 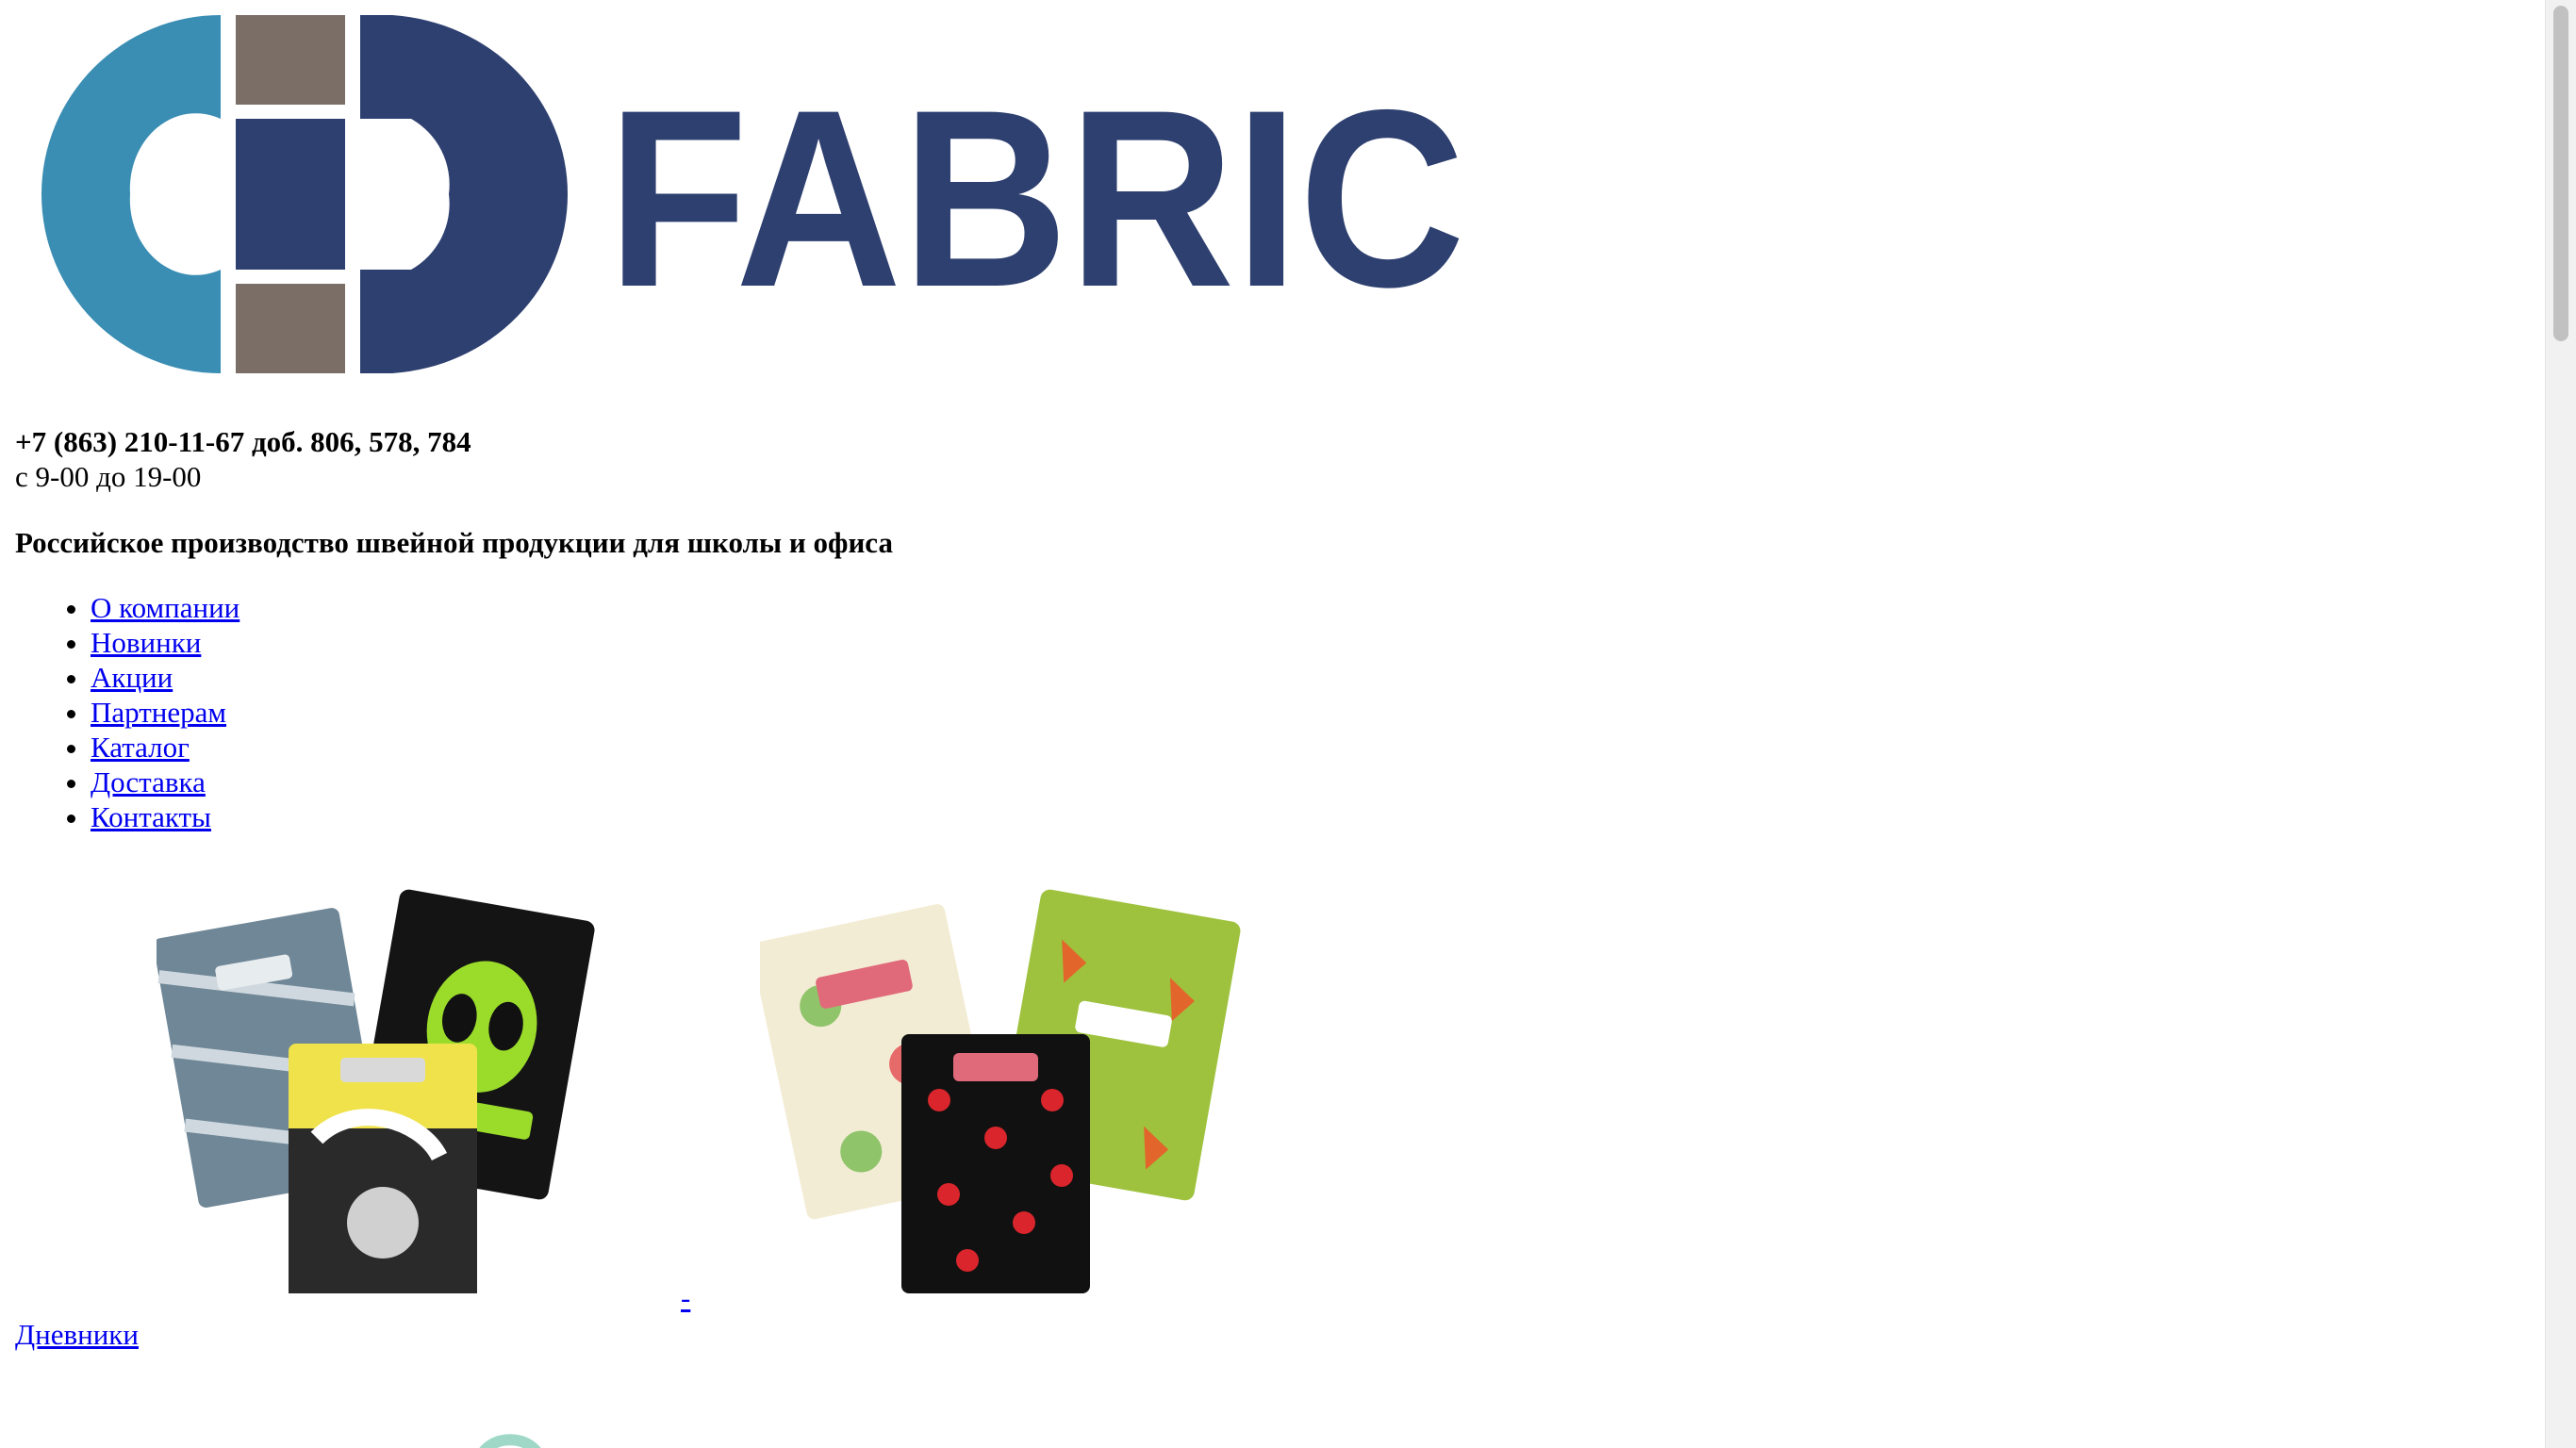 I want to click on fabric-logo: FABRIC, so click(x=740, y=194).